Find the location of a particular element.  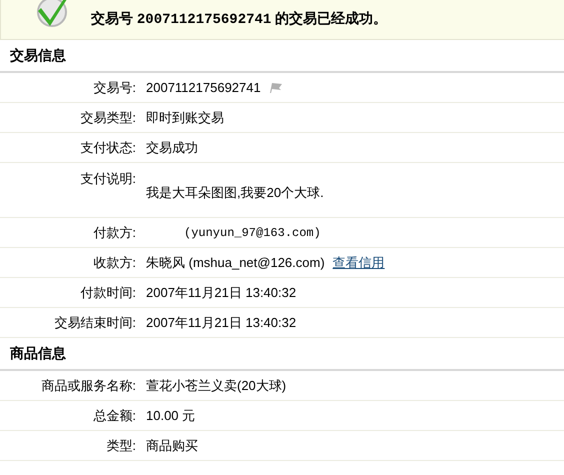

field-label: 支付状态: is located at coordinates (107, 147).